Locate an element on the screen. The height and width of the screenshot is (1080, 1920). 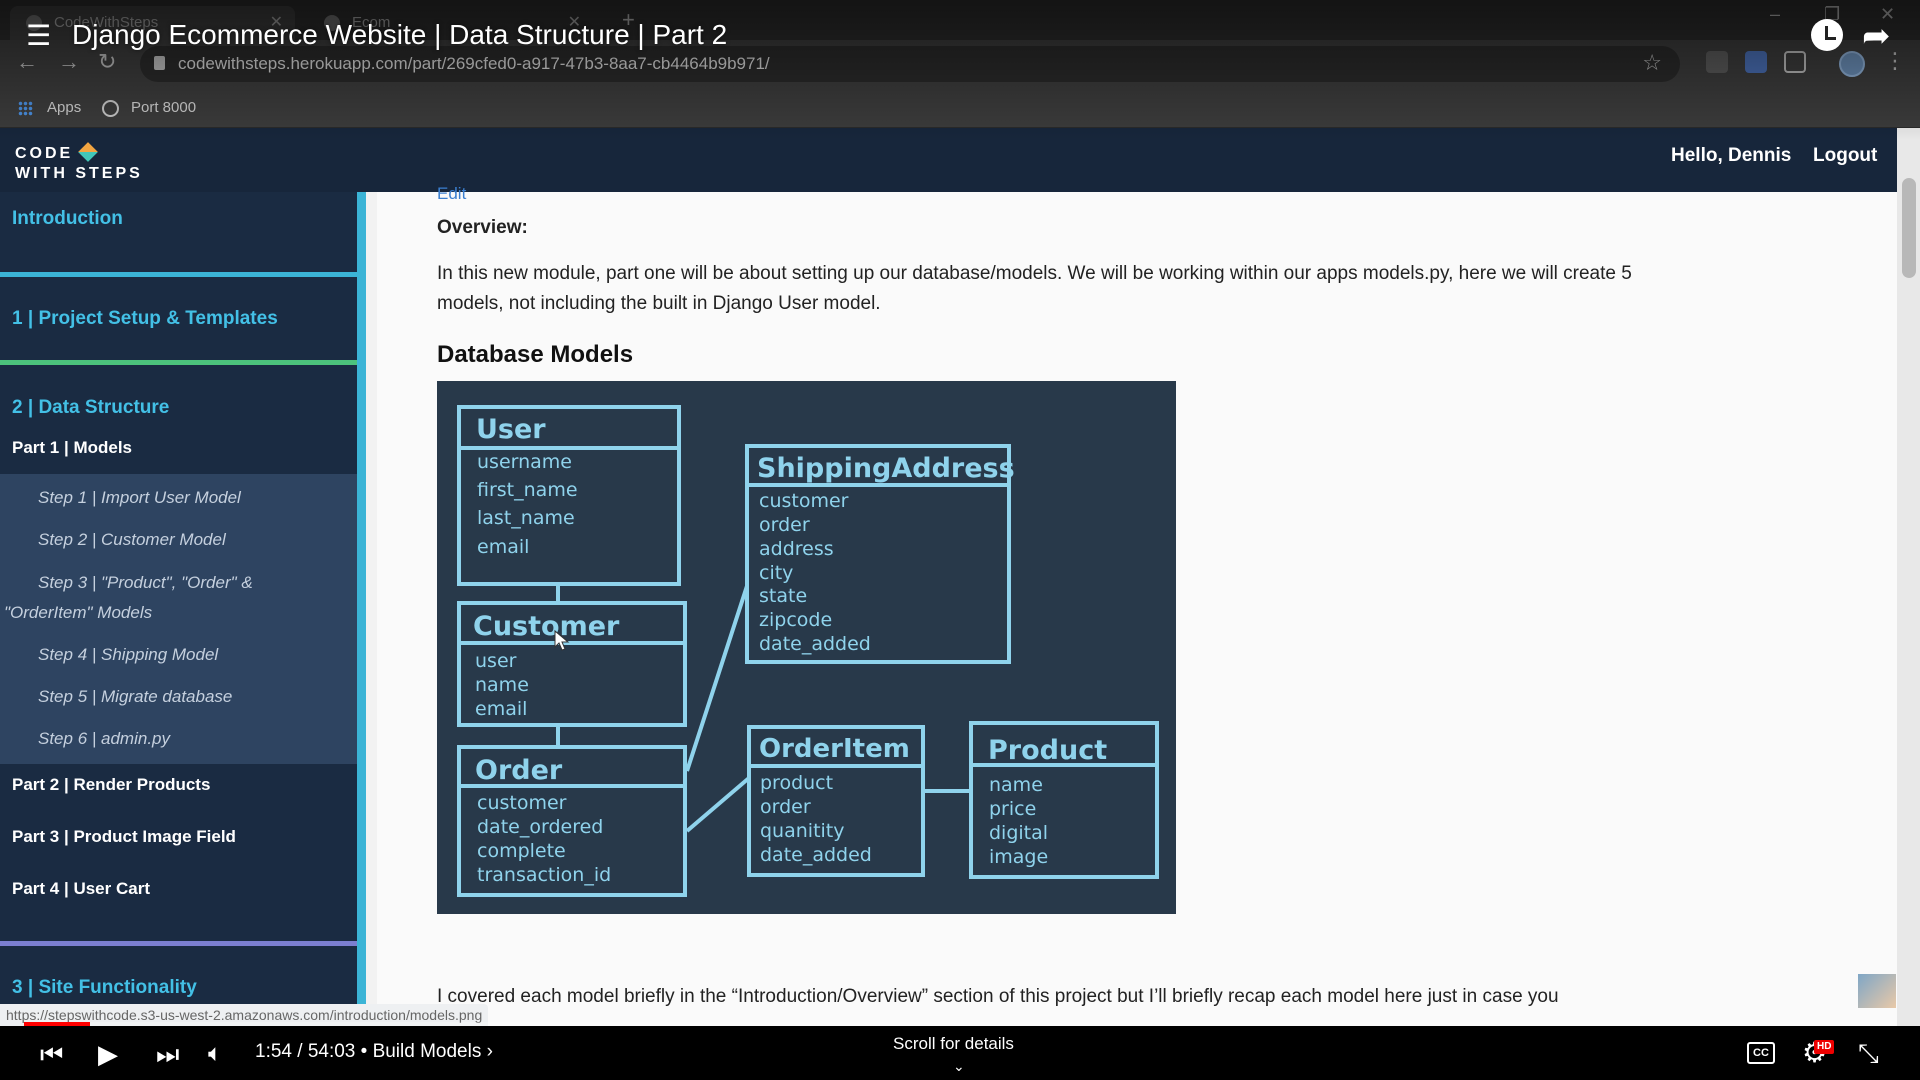
order-table-title: Order is located at coordinates (519, 770).